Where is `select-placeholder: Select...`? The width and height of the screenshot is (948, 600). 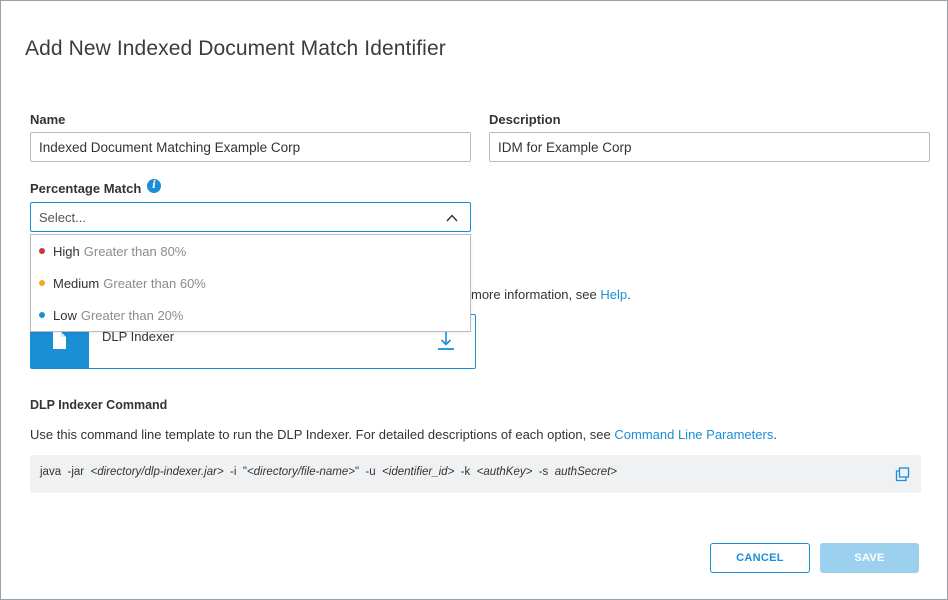
select-placeholder: Select... is located at coordinates (62, 217).